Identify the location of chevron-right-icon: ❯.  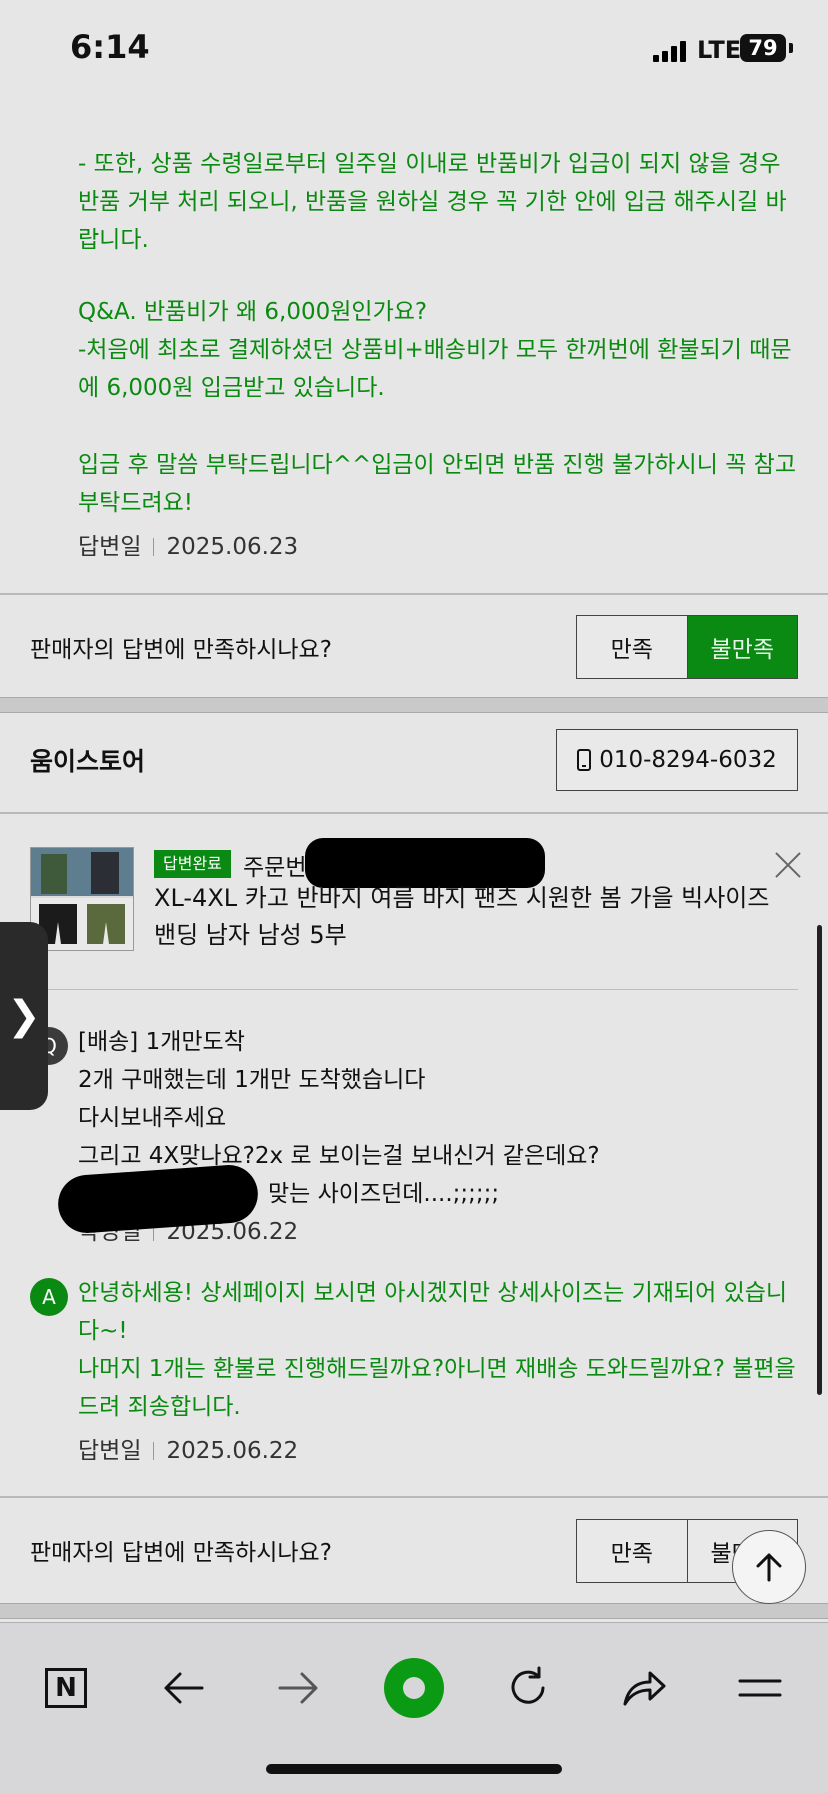
(24, 1016).